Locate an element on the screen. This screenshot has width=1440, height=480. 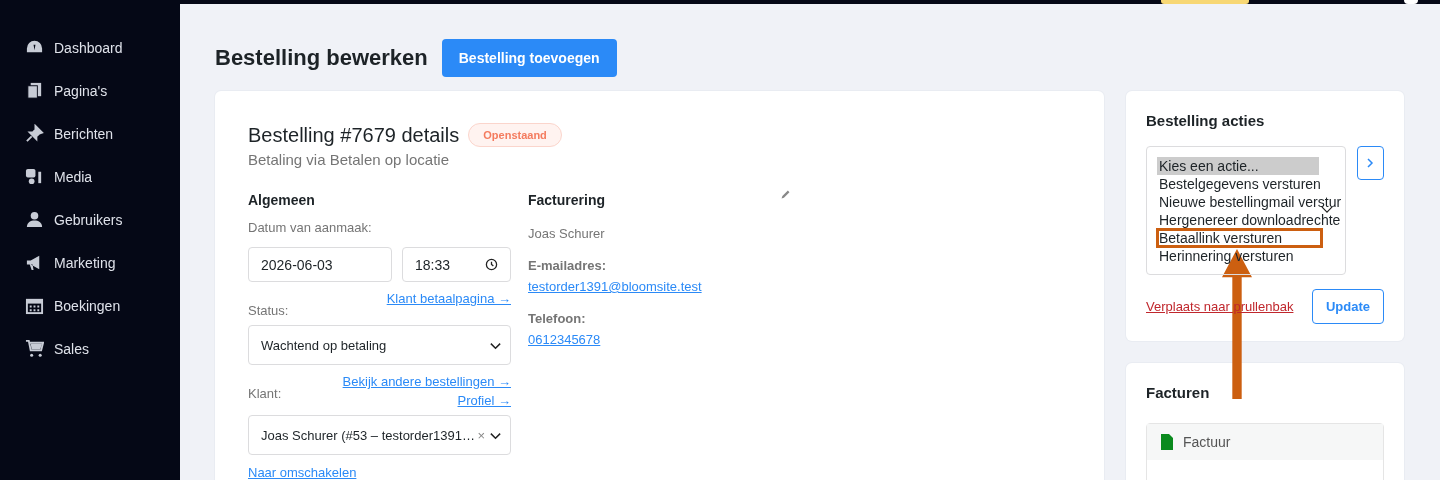
card-title: Facturen is located at coordinates (1178, 392).